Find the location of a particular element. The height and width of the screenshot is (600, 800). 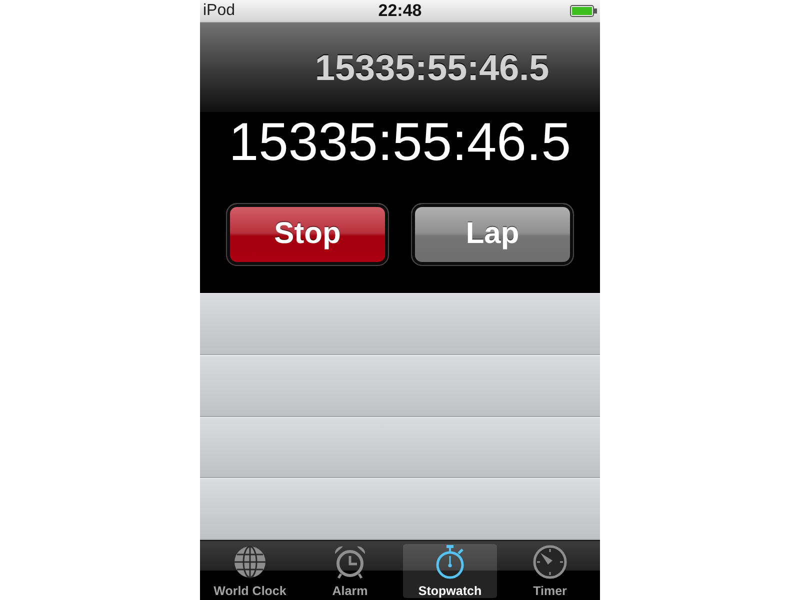

tab-button: Alarm is located at coordinates (350, 571).